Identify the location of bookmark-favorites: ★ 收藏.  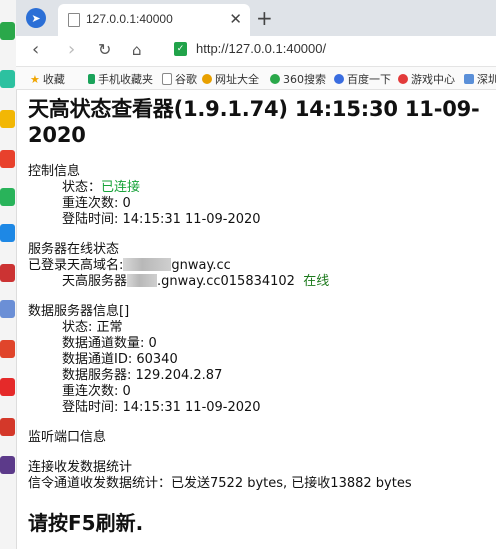
(47, 79).